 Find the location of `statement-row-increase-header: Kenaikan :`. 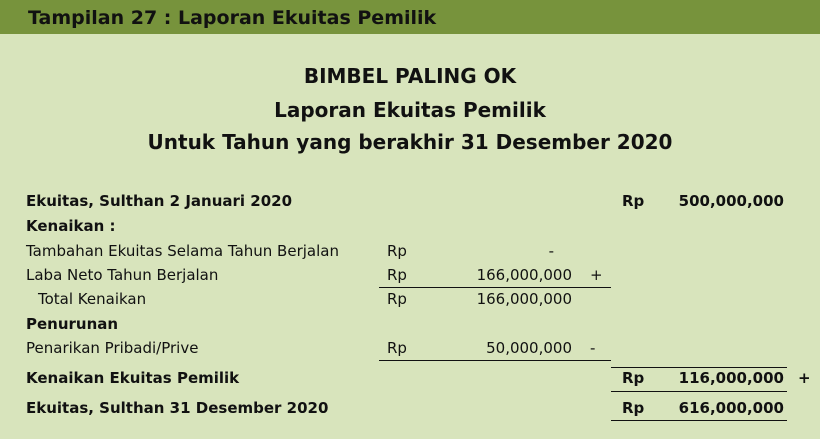

statement-row-increase-header: Kenaikan : is located at coordinates (410, 226).